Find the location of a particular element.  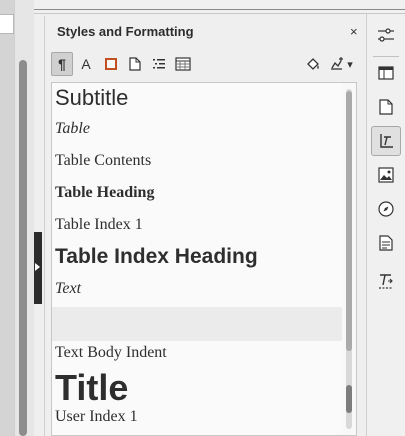

table-styles-button is located at coordinates (183, 64).